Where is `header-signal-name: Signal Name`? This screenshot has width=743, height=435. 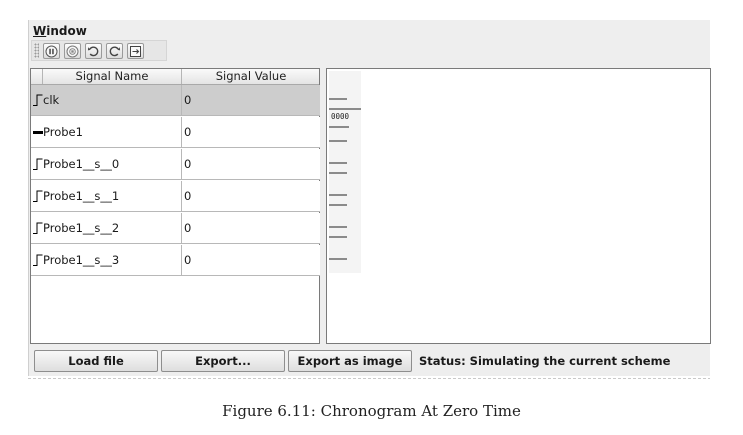
header-signal-name: Signal Name is located at coordinates (112, 76).